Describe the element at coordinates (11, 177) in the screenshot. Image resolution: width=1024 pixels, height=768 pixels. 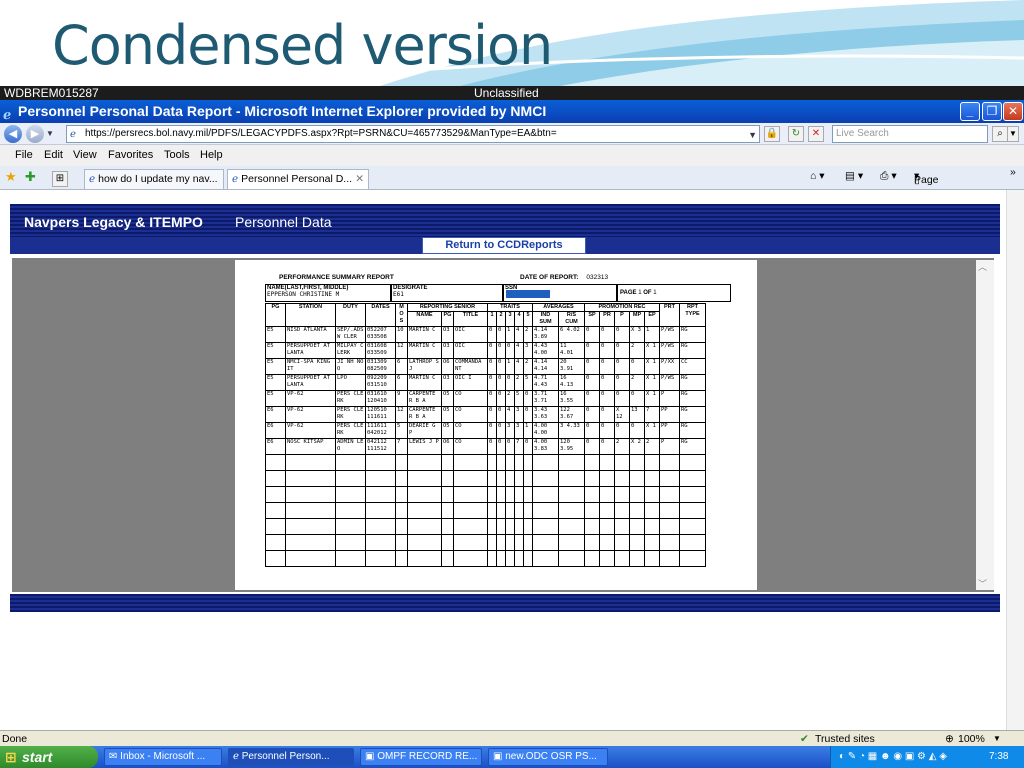
I see `favorites-star-icon: ★` at that location.